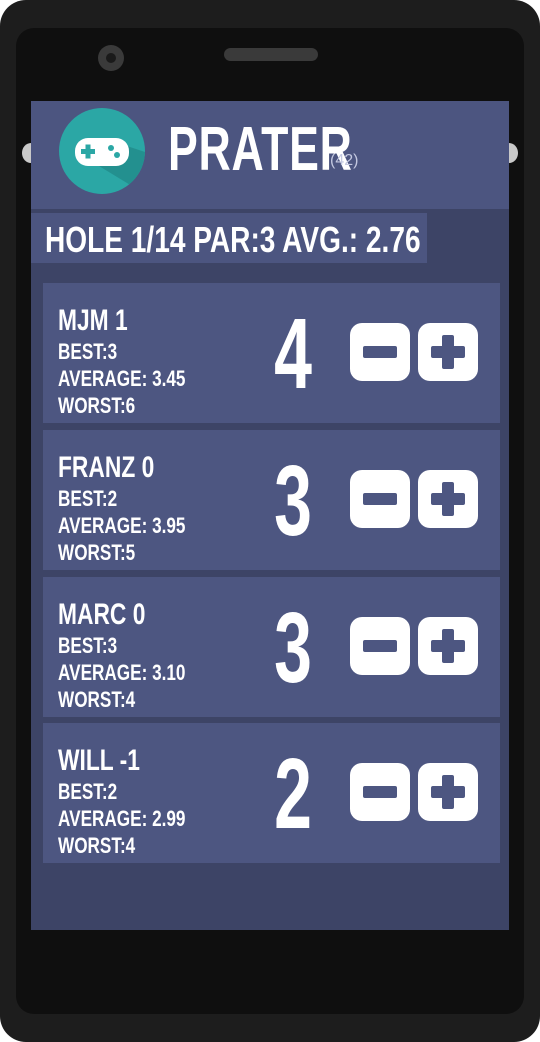 The width and height of the screenshot is (540, 1042). Describe the element at coordinates (293, 794) in the screenshot. I see `player-score: 2` at that location.